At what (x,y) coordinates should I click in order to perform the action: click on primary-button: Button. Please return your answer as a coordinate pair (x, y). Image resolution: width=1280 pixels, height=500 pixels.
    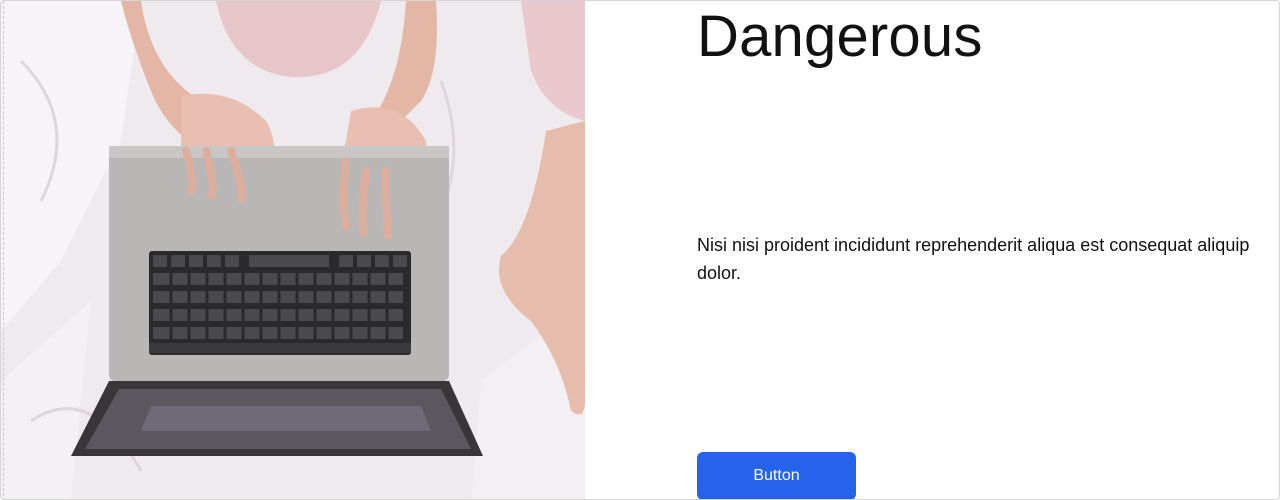
    Looking at the image, I should click on (776, 475).